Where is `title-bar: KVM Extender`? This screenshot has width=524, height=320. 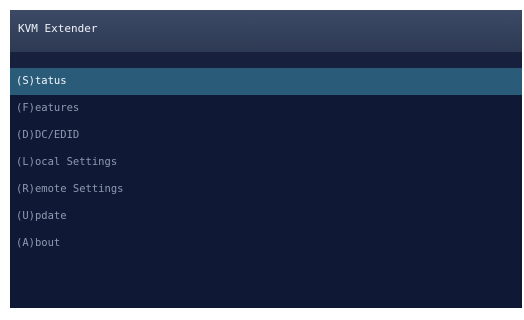 title-bar: KVM Extender is located at coordinates (266, 31).